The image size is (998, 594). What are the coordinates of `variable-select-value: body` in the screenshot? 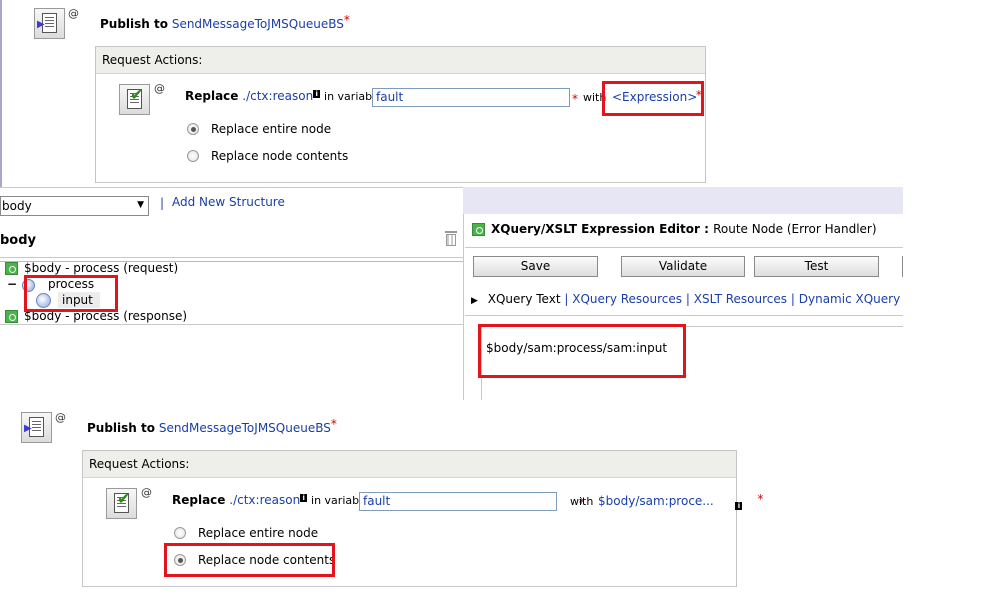 It's located at (17, 206).